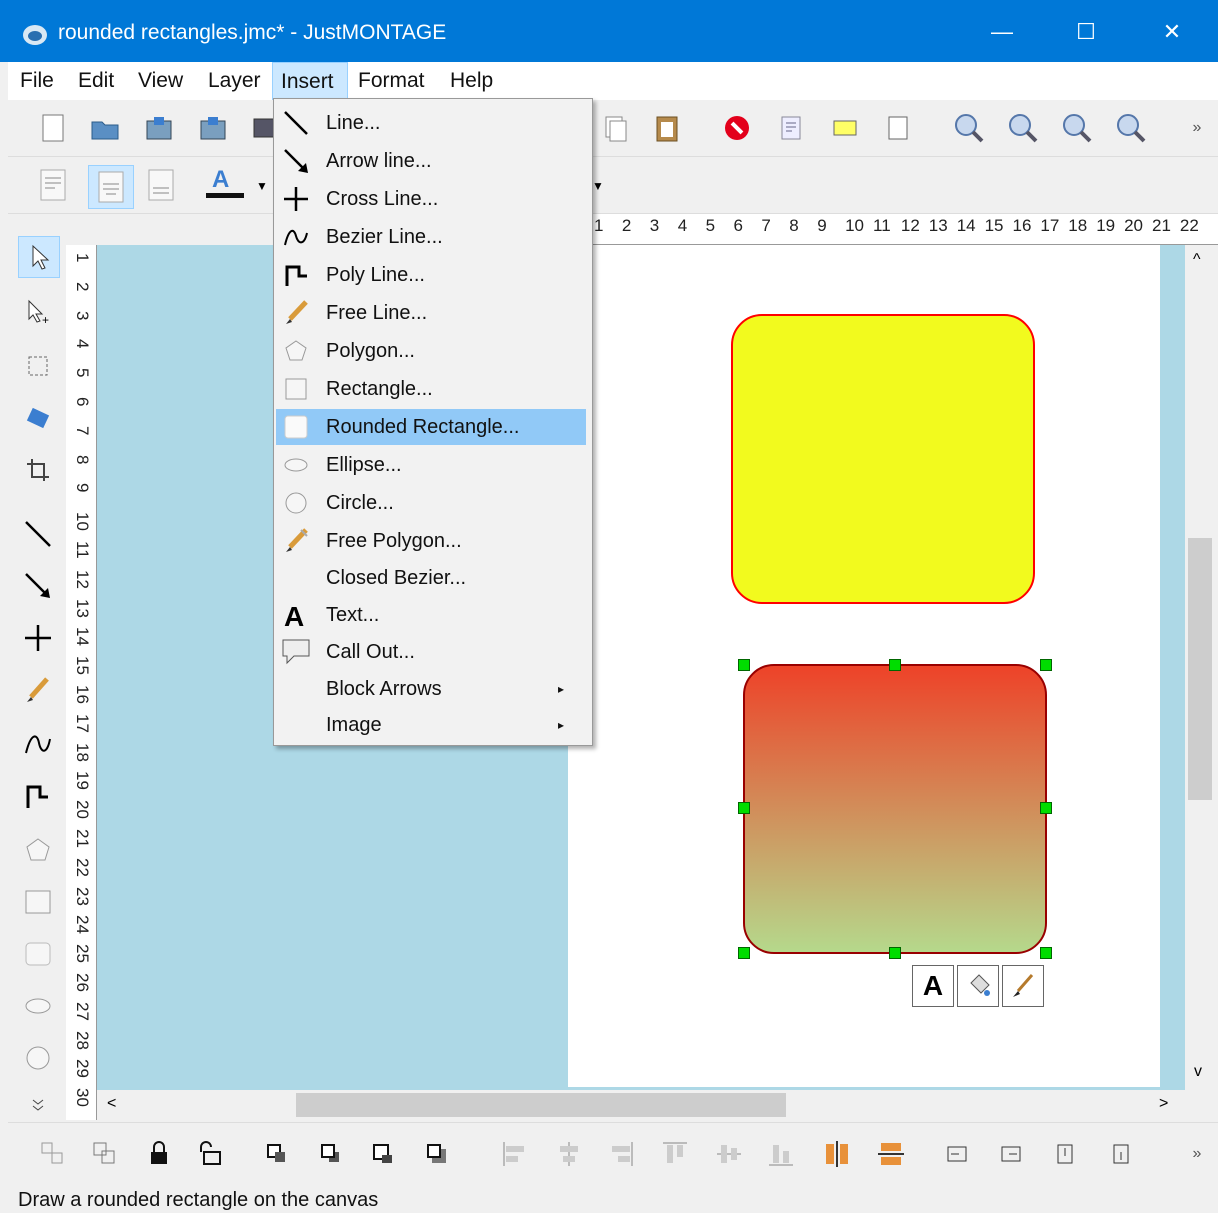 The height and width of the screenshot is (1213, 1218). I want to click on align-left-icon, so click(53, 185).